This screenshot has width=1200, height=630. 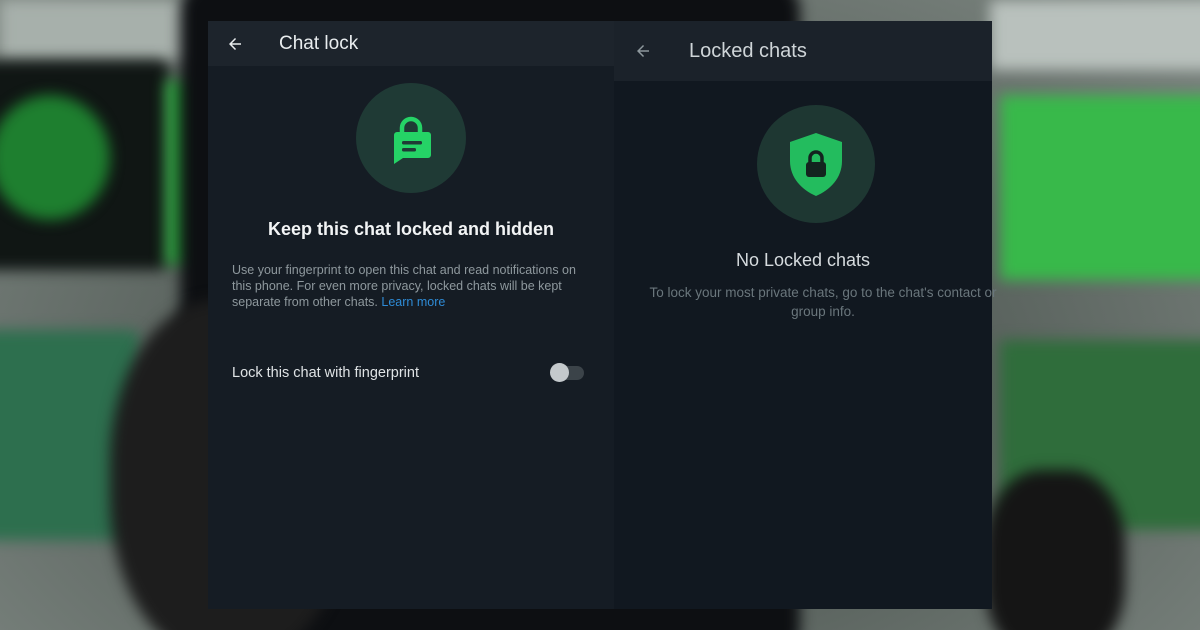 I want to click on toggle-knob, so click(x=559, y=372).